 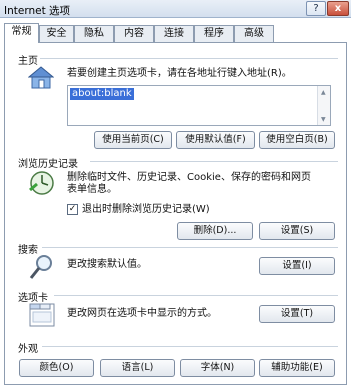 What do you see at coordinates (142, 313) in the screenshot?
I see `tabs-description: 更改网页在选项卡中显示的方式。` at bounding box center [142, 313].